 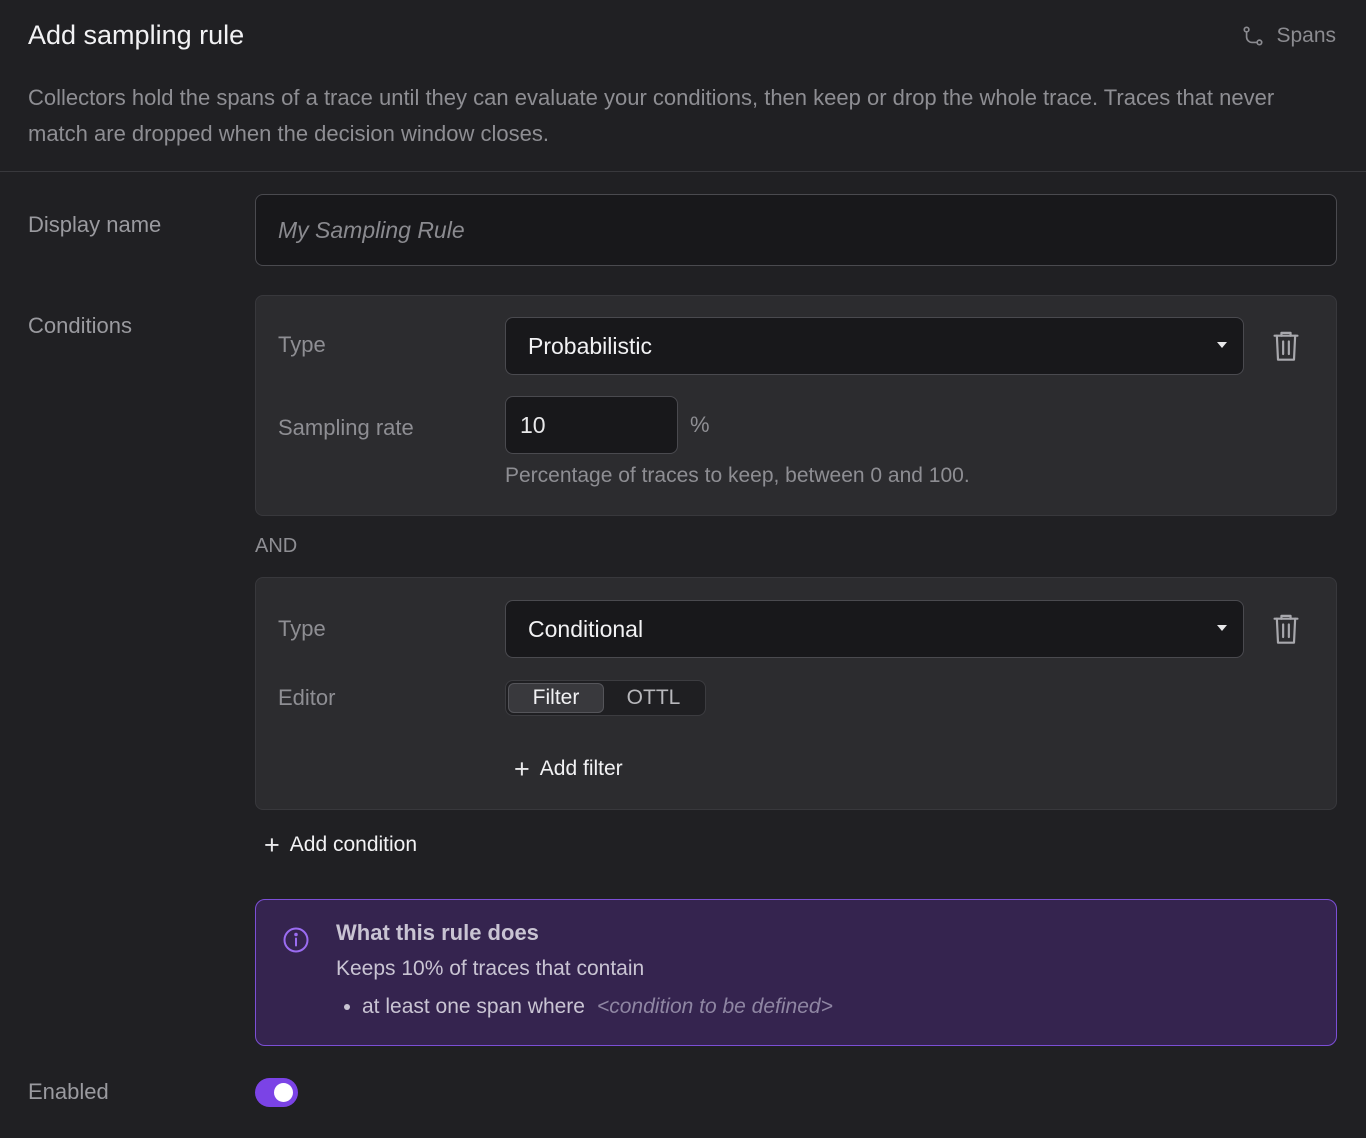 I want to click on callout-bullet-text: at least one span where, so click(x=473, y=1006).